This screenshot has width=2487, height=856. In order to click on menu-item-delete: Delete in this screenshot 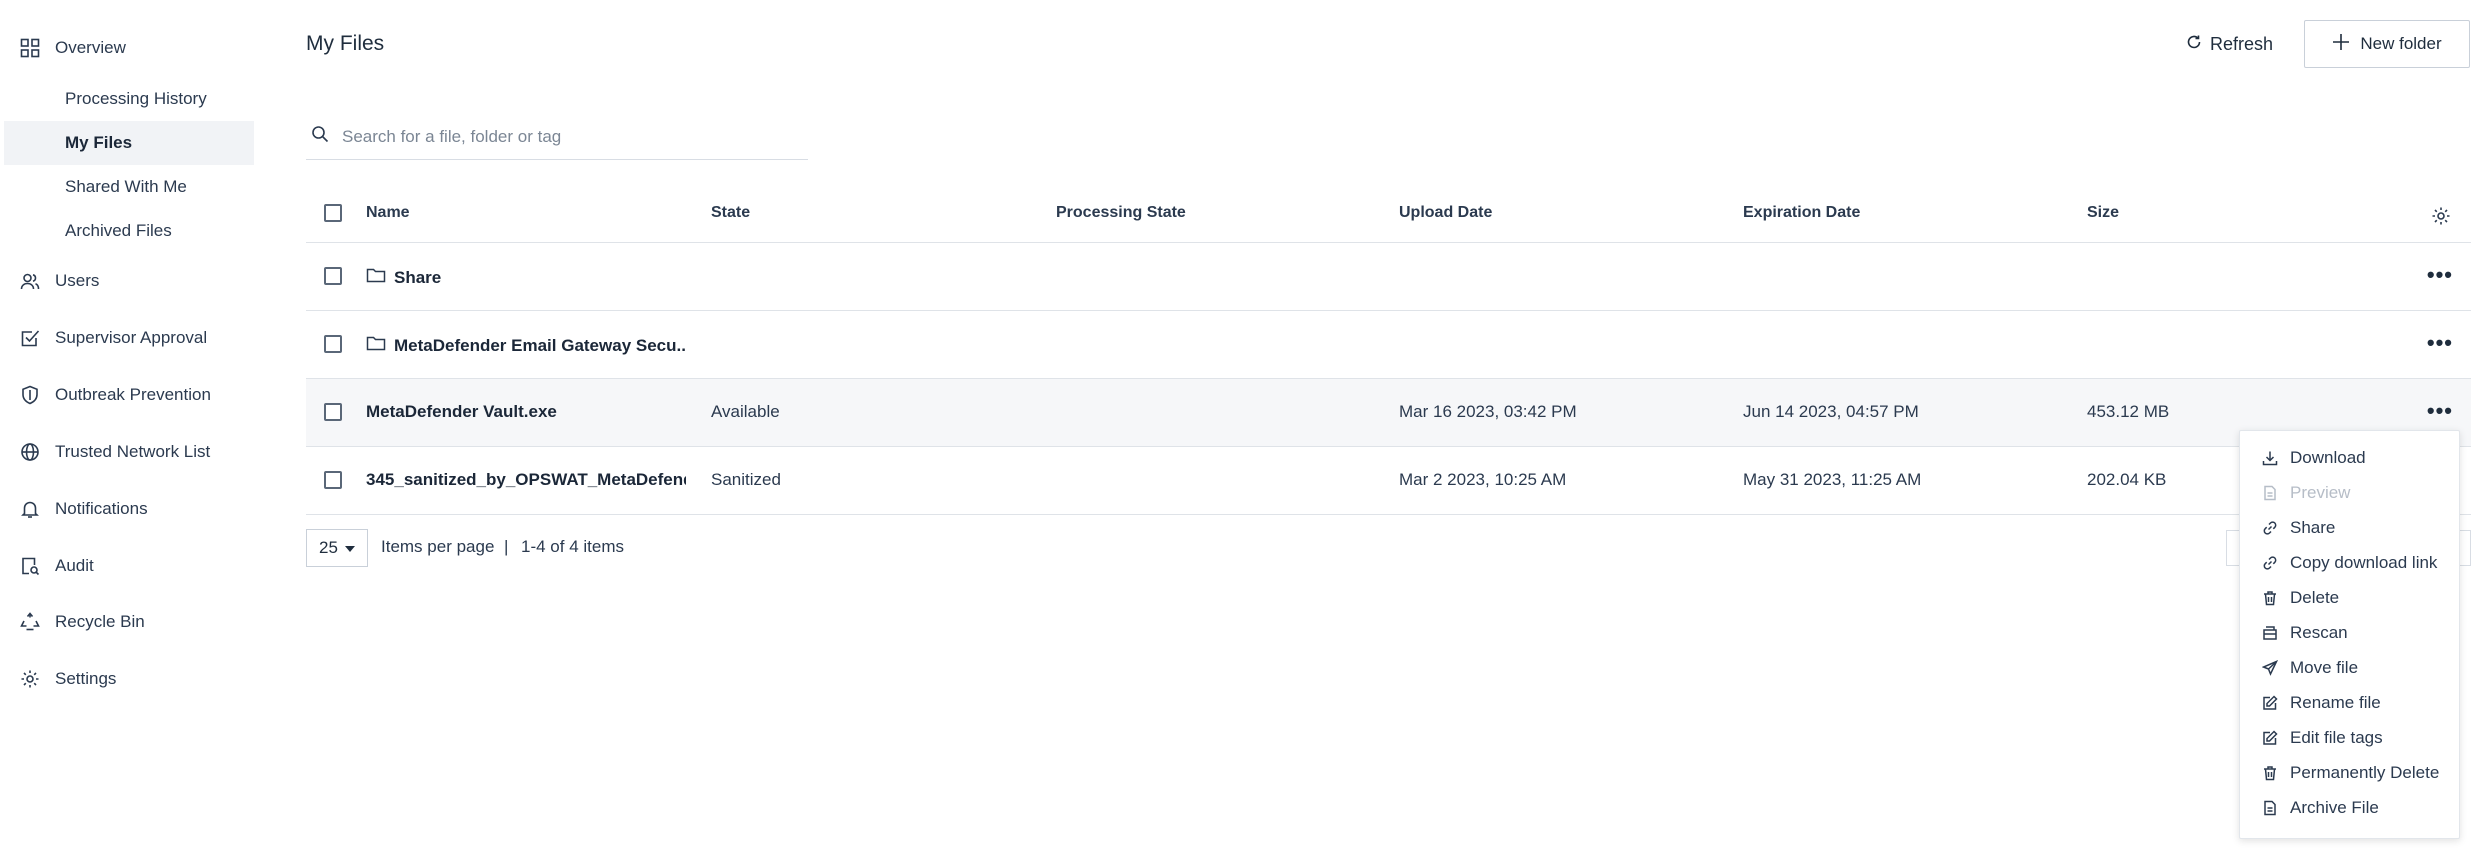, I will do `click(2349, 598)`.